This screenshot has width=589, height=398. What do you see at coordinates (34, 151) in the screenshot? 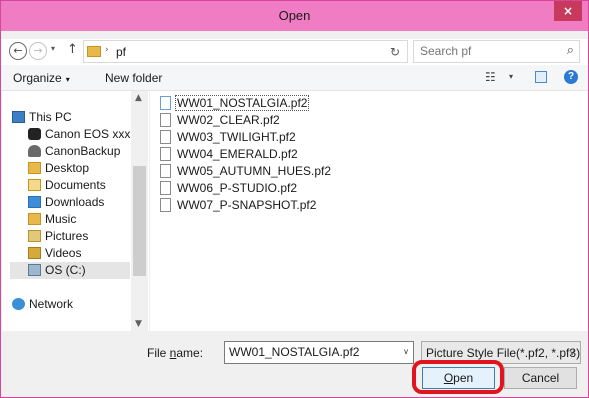
I see `user-folder-icon` at bounding box center [34, 151].